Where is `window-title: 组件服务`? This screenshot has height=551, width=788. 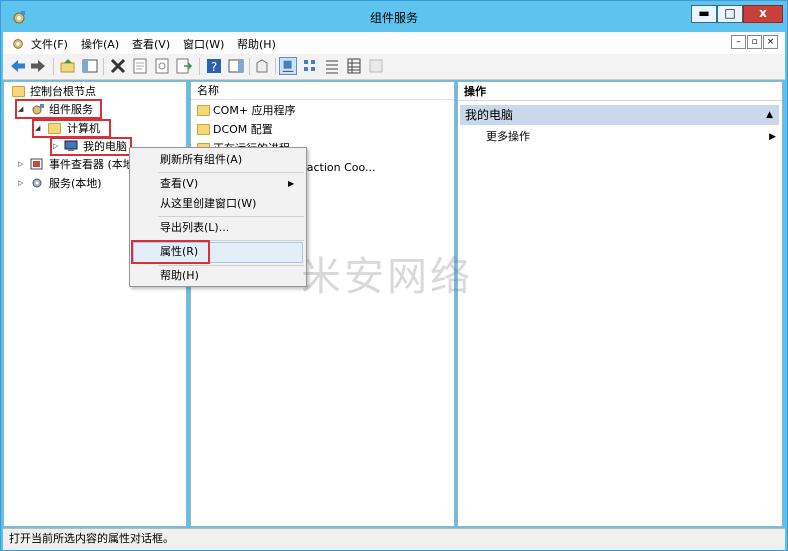
window-title: 组件服务 is located at coordinates (393, 18).